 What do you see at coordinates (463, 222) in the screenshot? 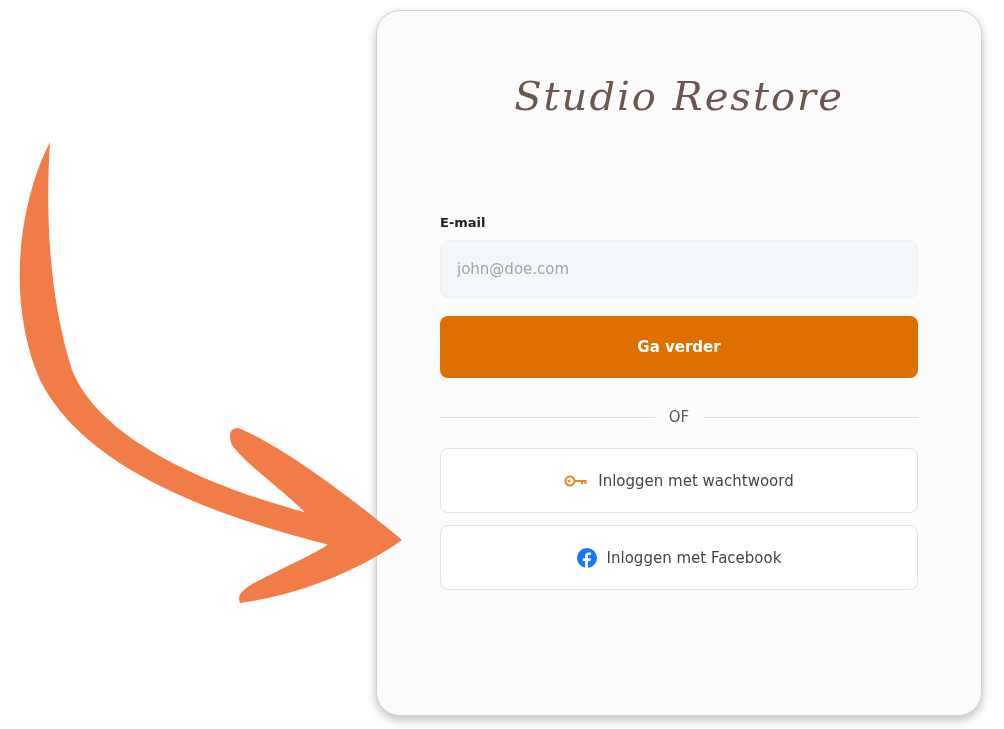
I see `email-label: E-mail` at bounding box center [463, 222].